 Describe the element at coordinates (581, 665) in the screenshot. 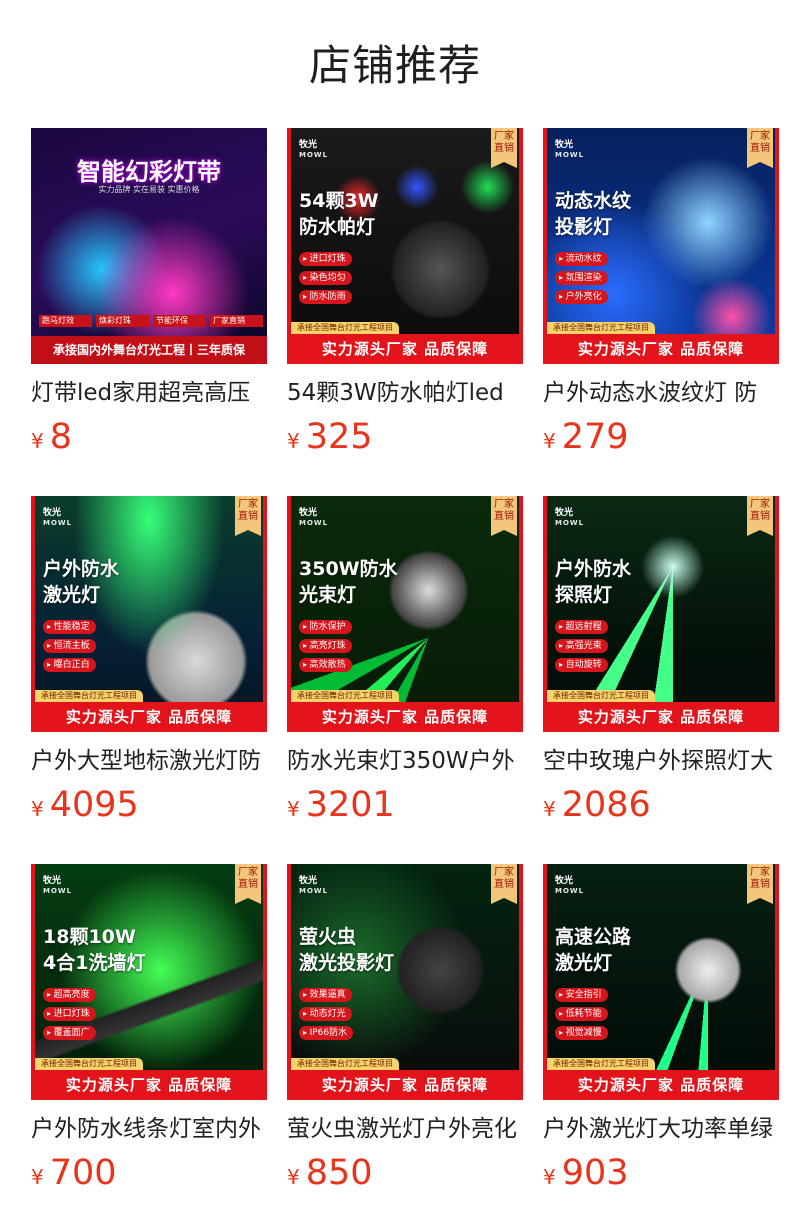

I see `image-feature: 自动旋转` at that location.